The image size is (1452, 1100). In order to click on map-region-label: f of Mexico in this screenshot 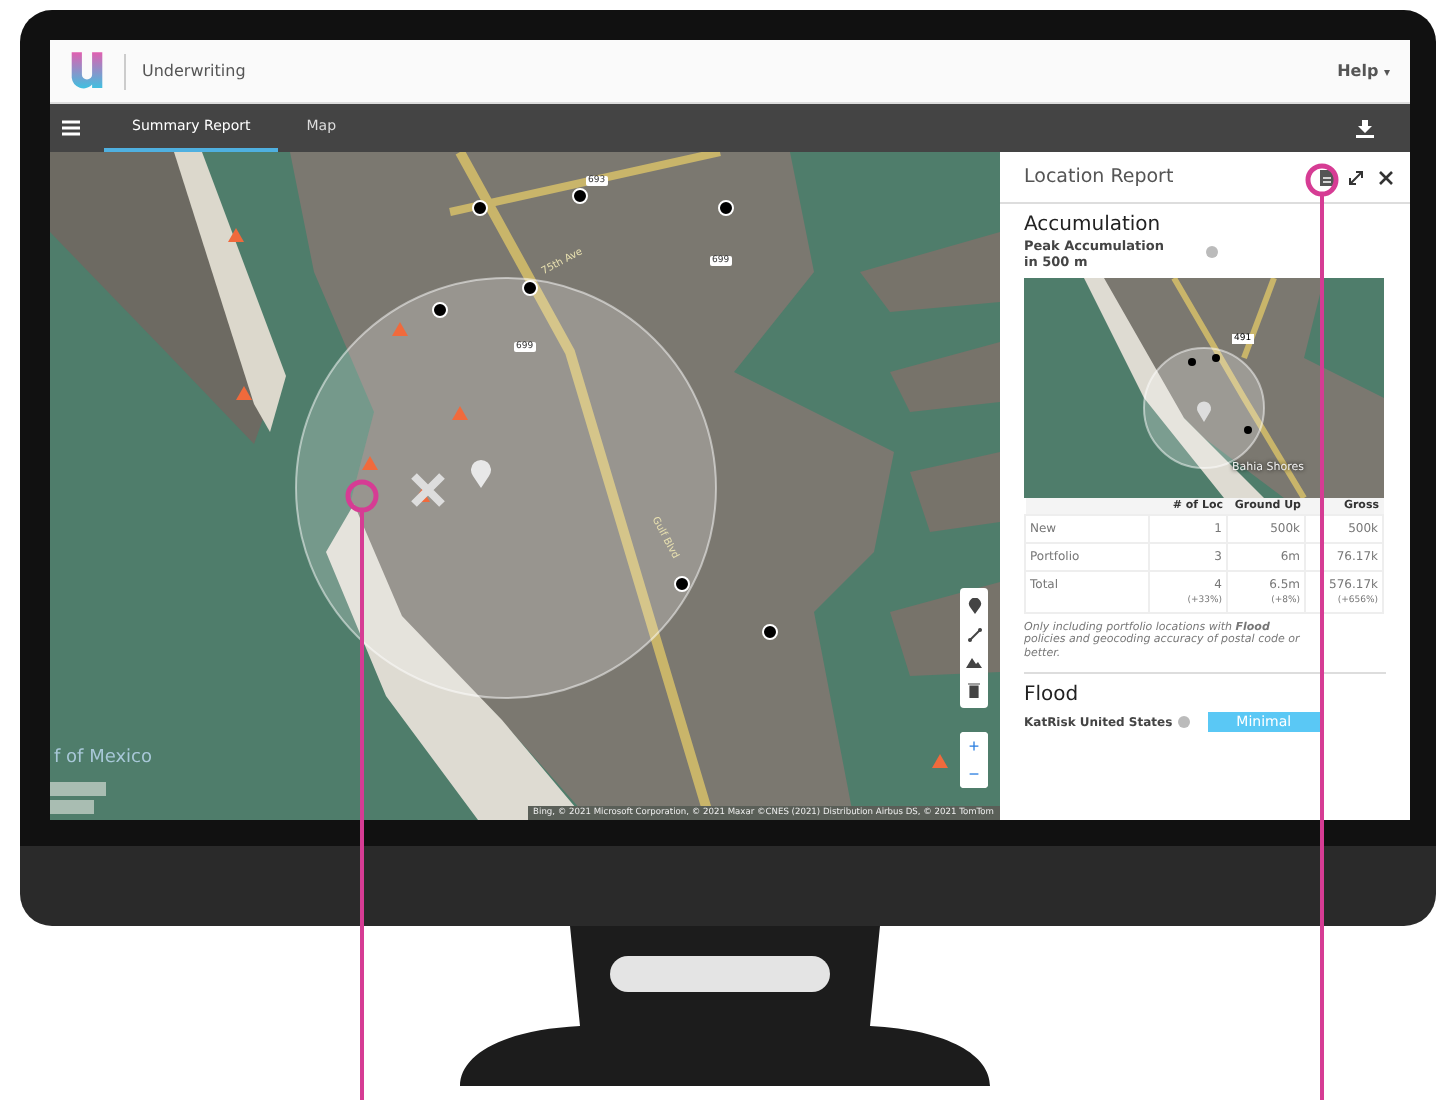, I will do `click(103, 758)`.